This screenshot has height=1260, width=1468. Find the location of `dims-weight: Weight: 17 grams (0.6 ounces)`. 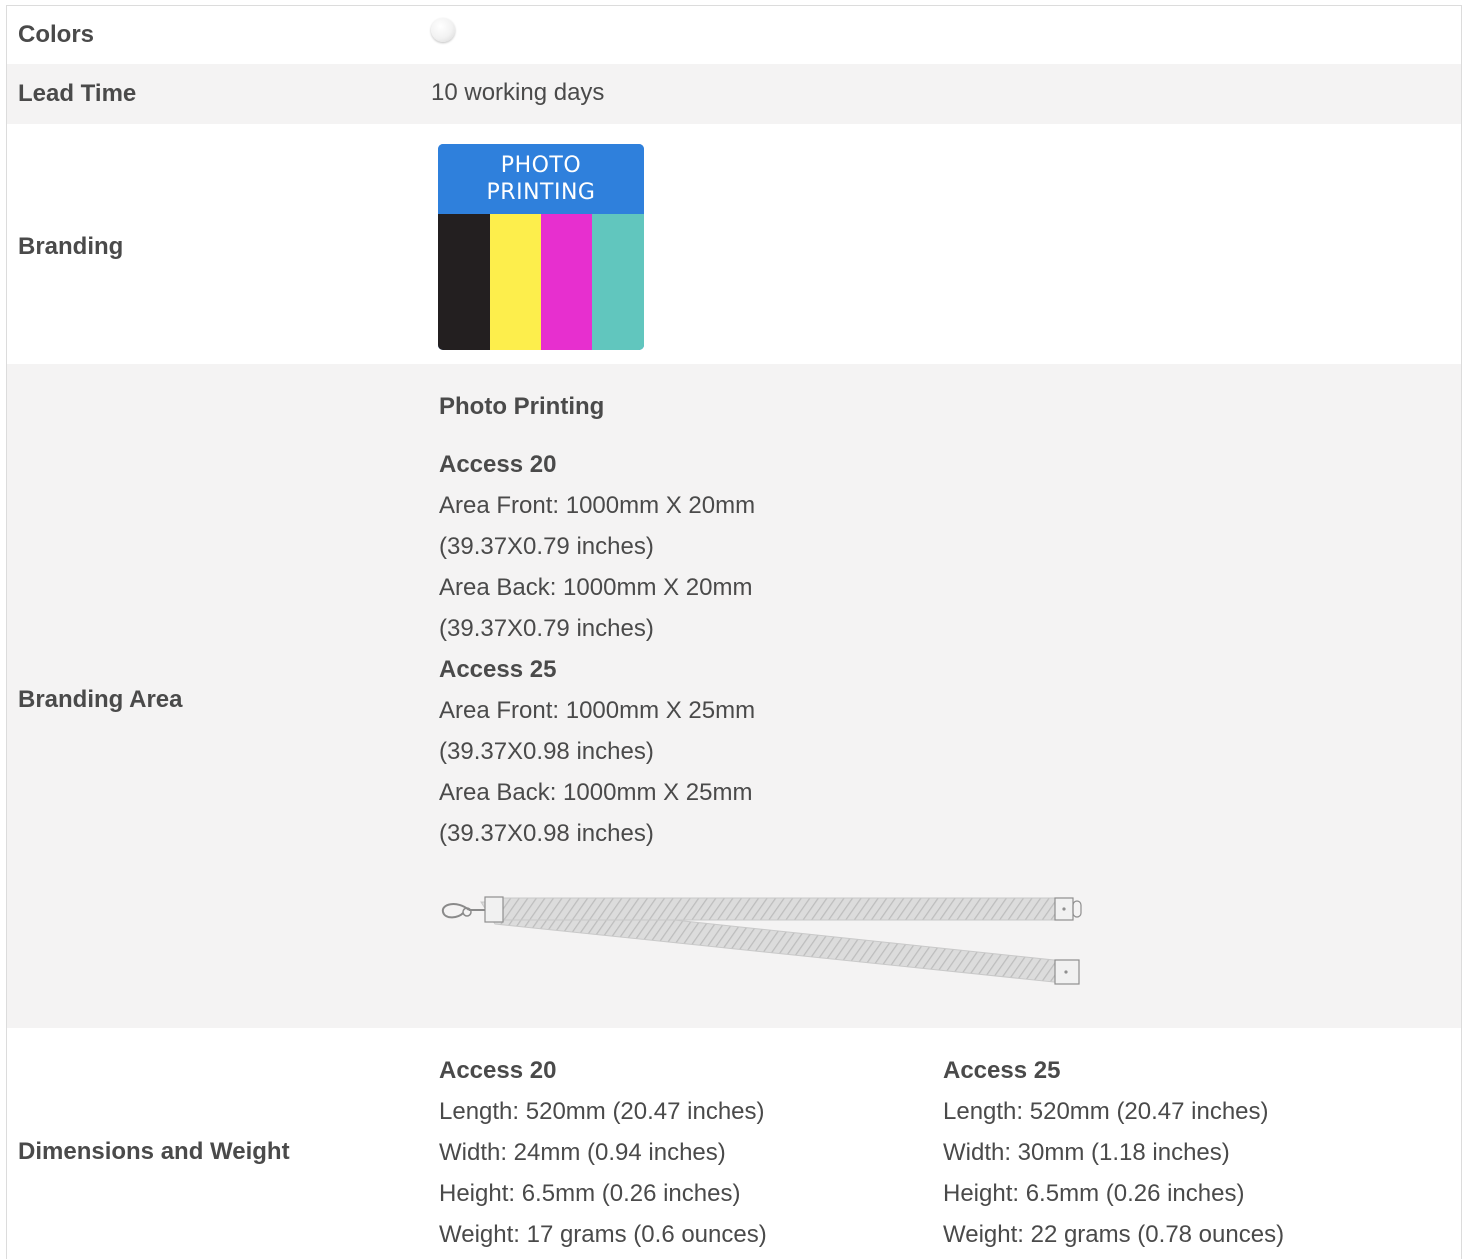

dims-weight: Weight: 17 grams (0.6 ounces) is located at coordinates (603, 1234).